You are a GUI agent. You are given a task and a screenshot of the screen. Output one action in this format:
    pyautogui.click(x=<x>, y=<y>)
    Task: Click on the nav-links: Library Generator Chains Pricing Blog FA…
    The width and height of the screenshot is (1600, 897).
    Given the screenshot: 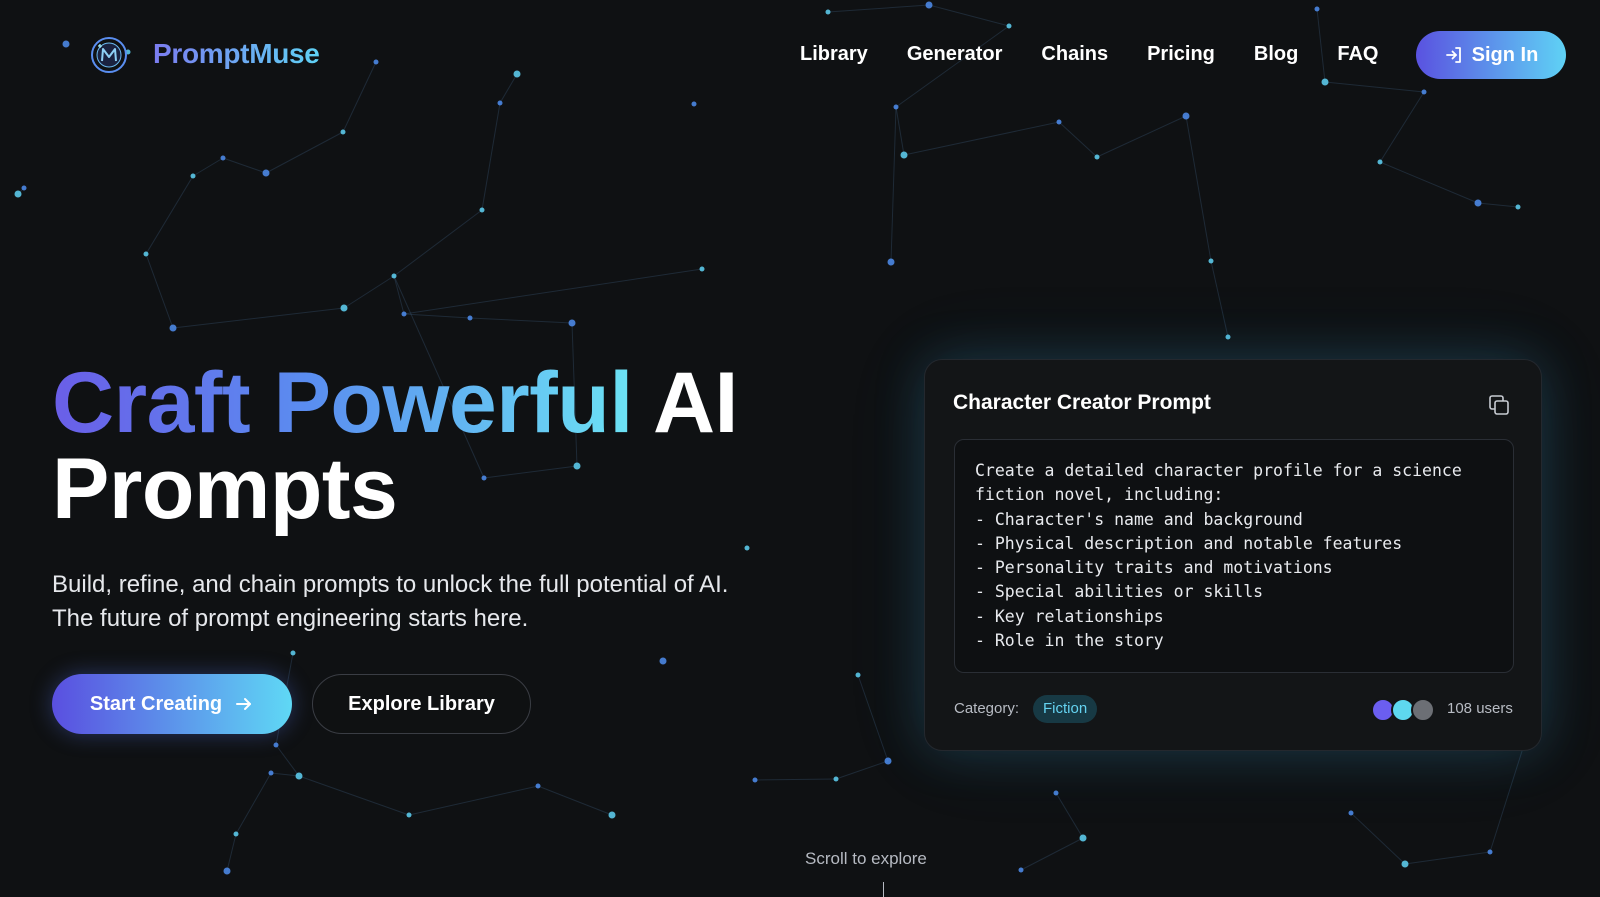 What is the action you would take?
    pyautogui.click(x=1089, y=54)
    